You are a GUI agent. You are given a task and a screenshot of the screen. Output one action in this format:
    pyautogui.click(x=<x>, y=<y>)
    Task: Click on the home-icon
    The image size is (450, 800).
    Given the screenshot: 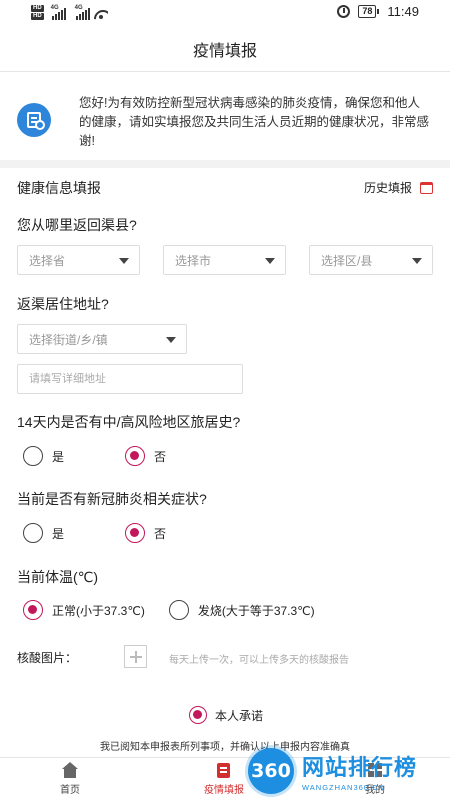 What is the action you would take?
    pyautogui.click(x=70, y=770)
    